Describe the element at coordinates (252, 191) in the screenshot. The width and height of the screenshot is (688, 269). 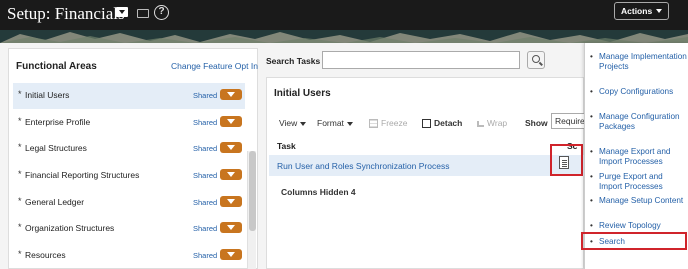
I see `scrollbar-thumb` at that location.